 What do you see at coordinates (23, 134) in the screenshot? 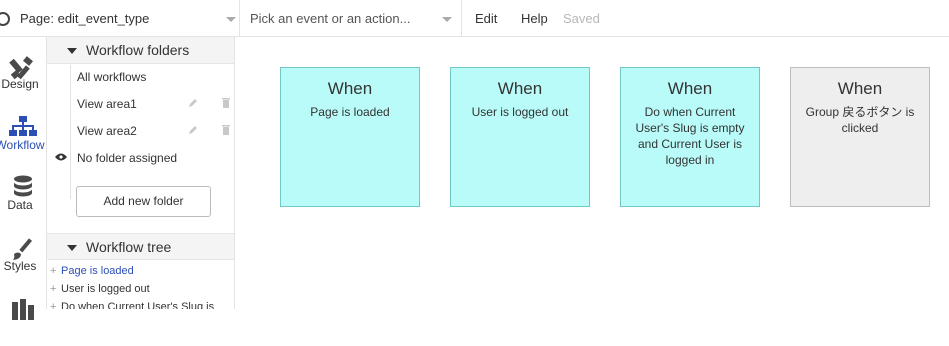
I see `nav-workflow: Workflow` at bounding box center [23, 134].